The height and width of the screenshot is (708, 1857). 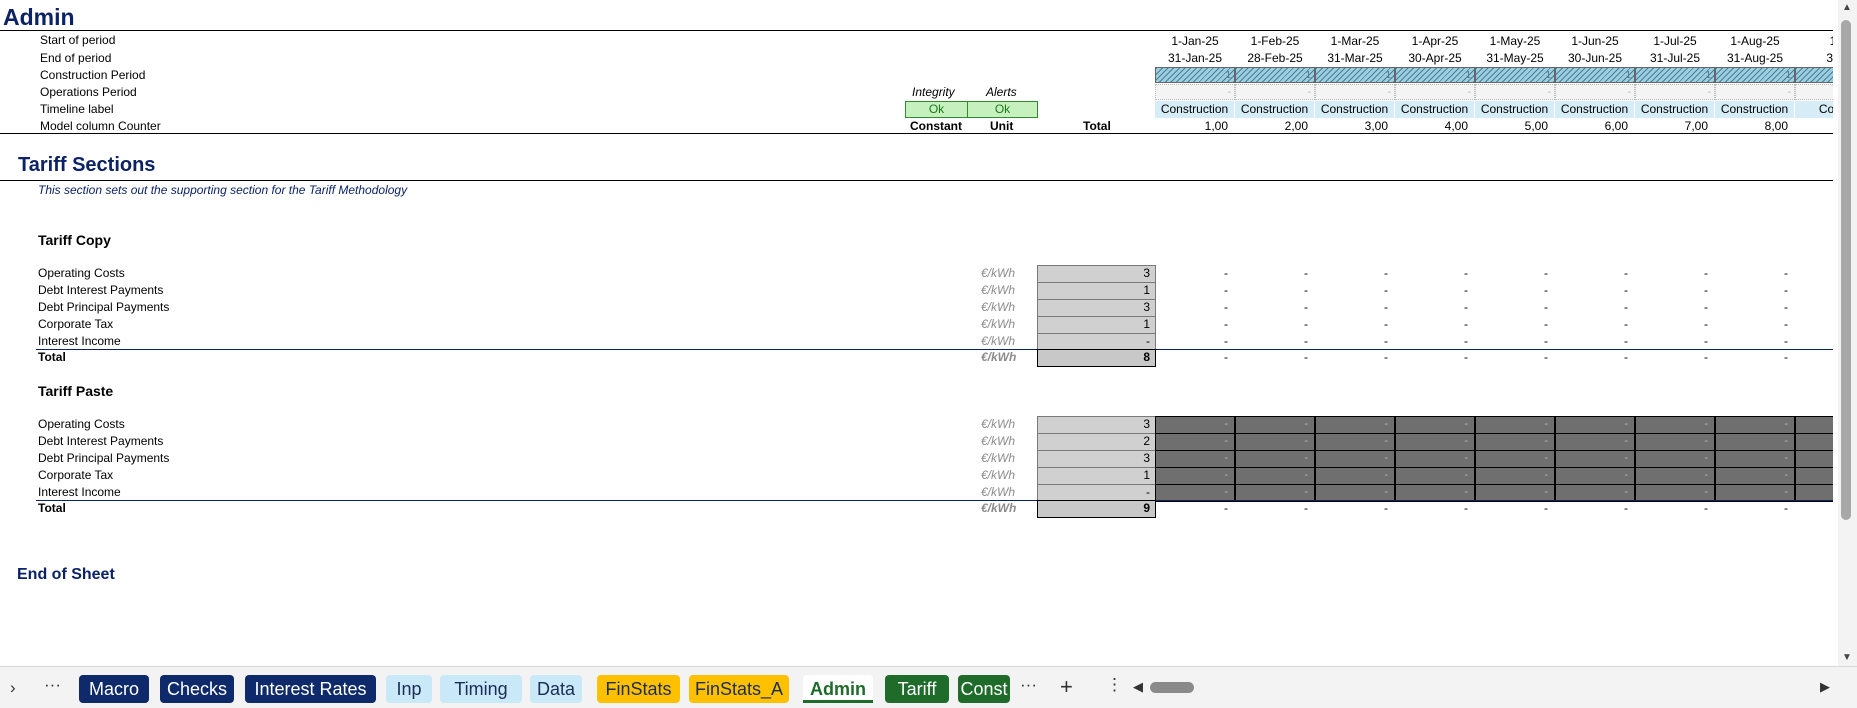 What do you see at coordinates (1066, 687) in the screenshot?
I see `plus-icon: +` at bounding box center [1066, 687].